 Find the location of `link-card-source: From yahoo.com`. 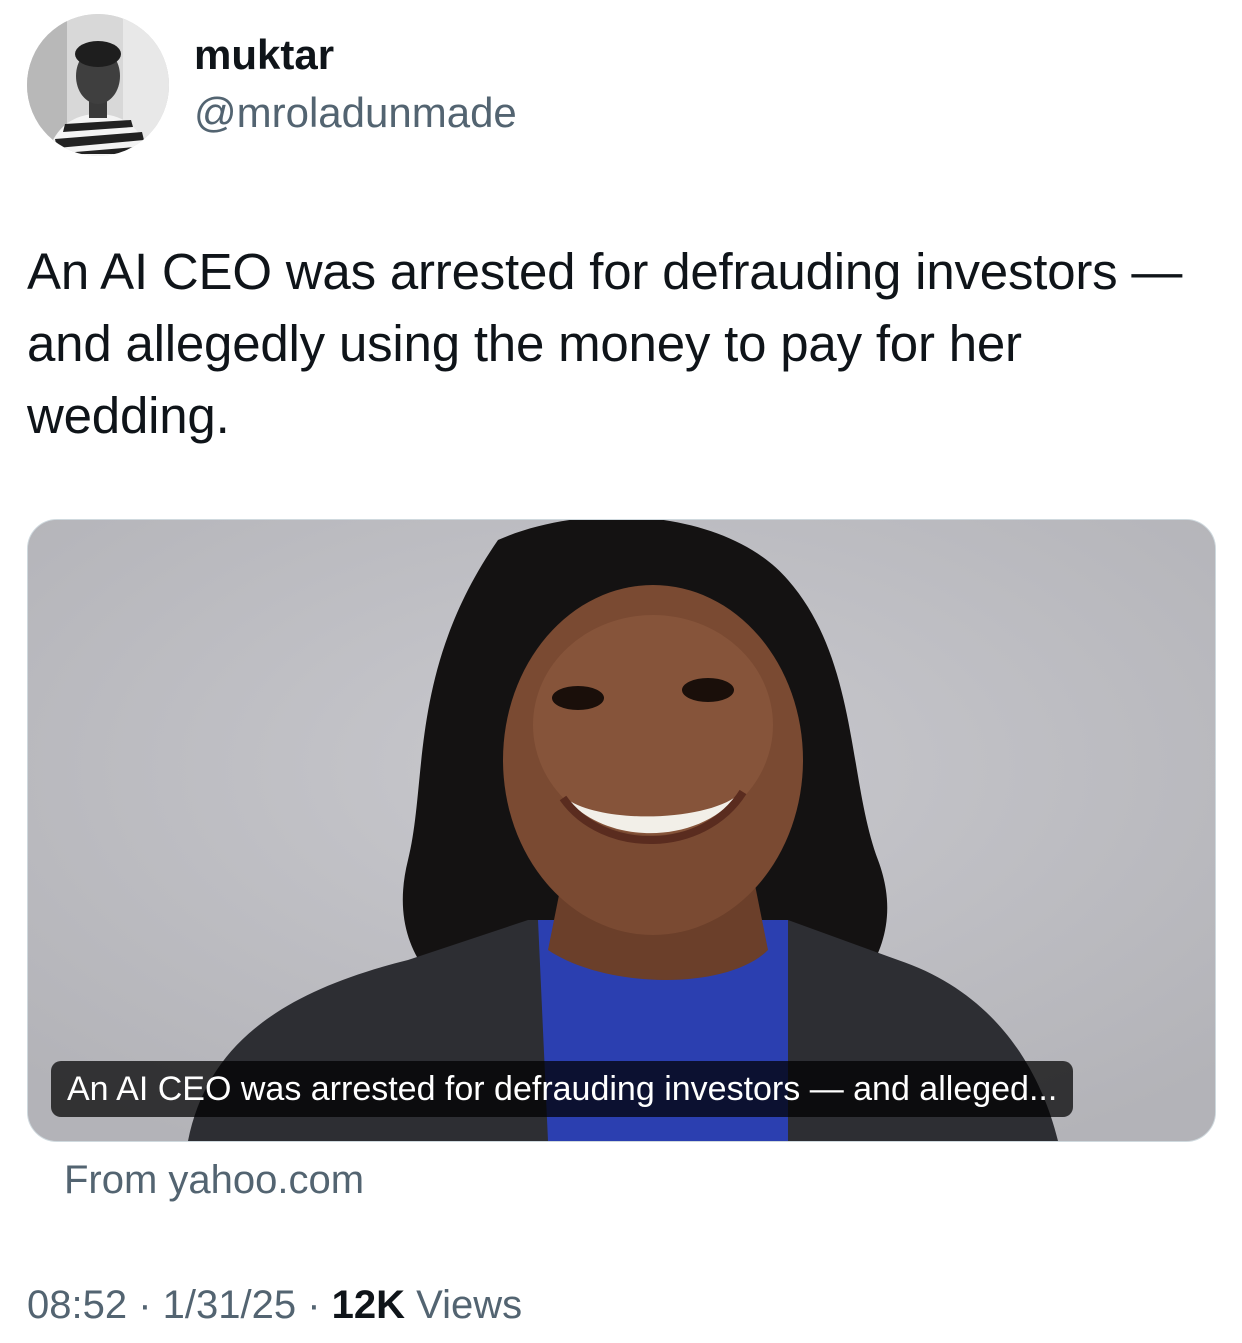

link-card-source: From yahoo.com is located at coordinates (214, 1180).